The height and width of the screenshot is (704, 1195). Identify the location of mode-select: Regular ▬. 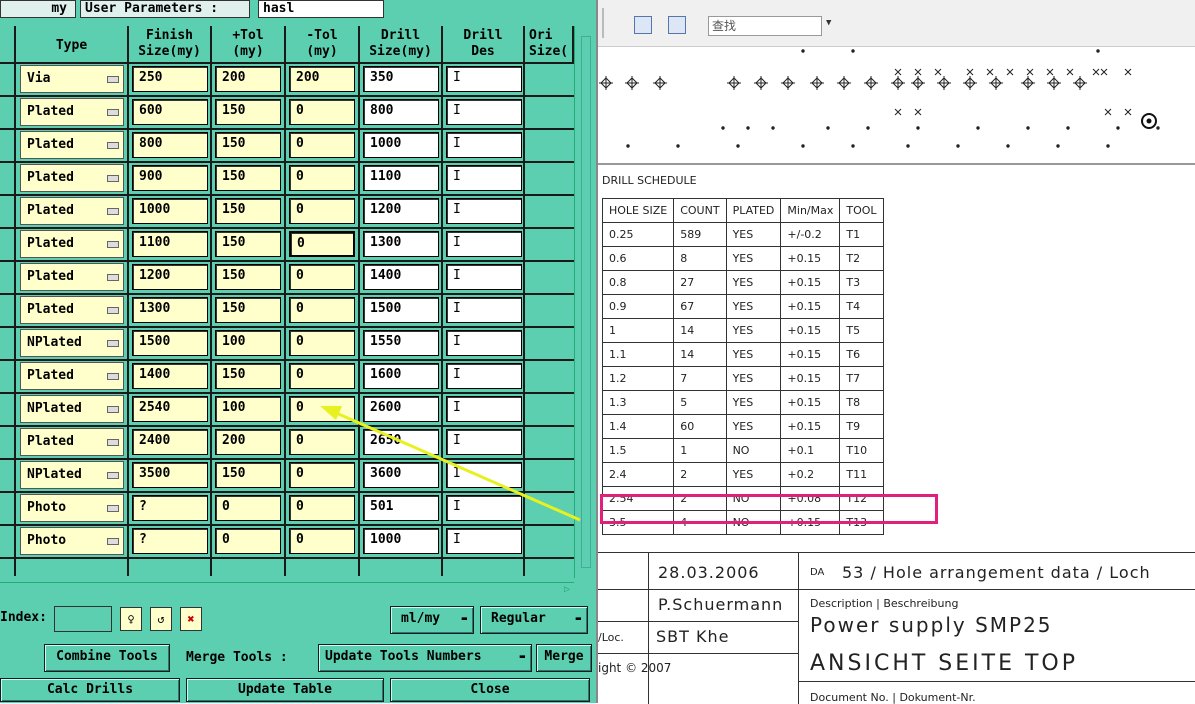
(534, 620).